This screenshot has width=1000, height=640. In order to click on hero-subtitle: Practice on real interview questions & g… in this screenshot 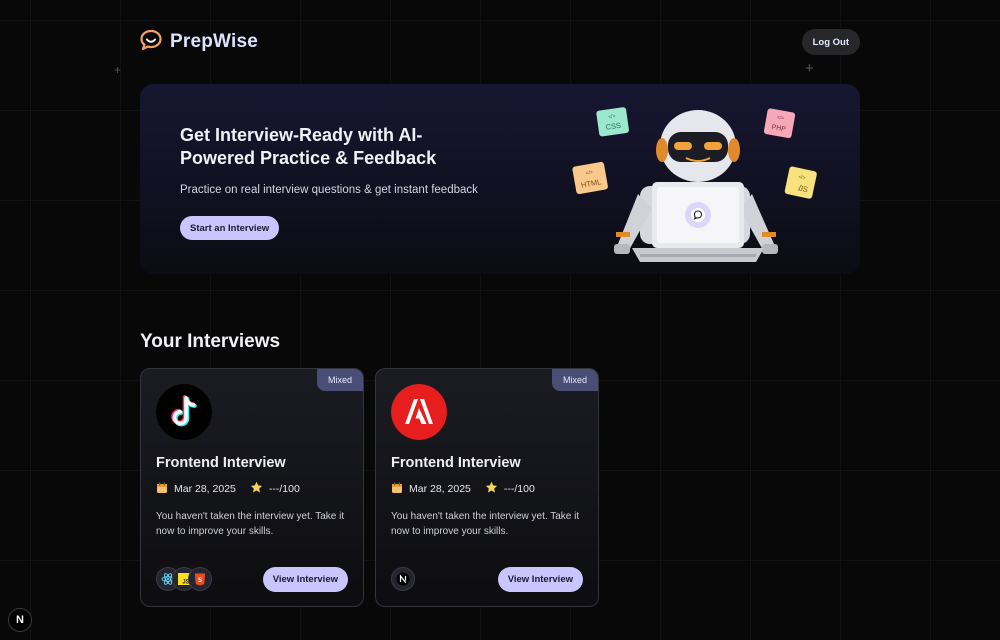, I will do `click(329, 190)`.